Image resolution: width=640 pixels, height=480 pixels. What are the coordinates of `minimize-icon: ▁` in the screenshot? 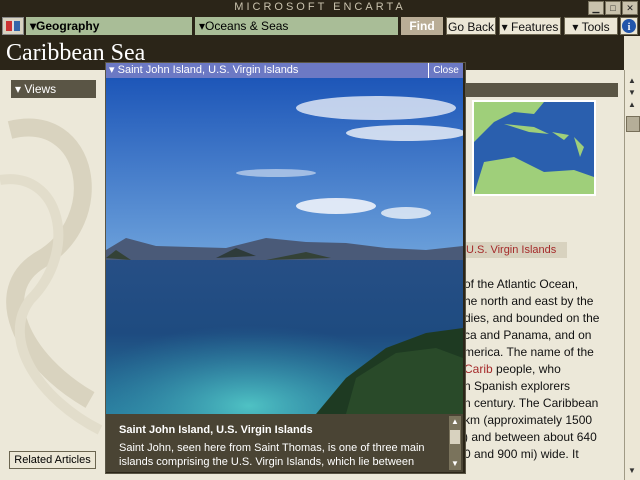 It's located at (596, 8).